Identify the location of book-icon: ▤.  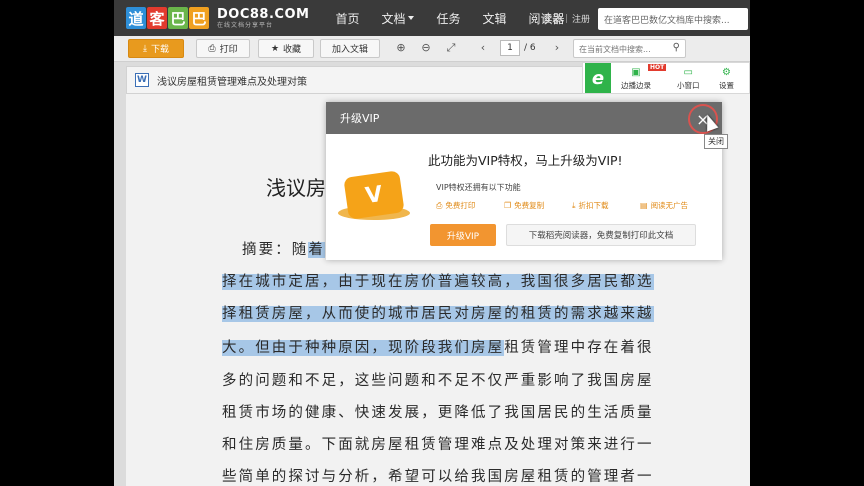
(644, 205).